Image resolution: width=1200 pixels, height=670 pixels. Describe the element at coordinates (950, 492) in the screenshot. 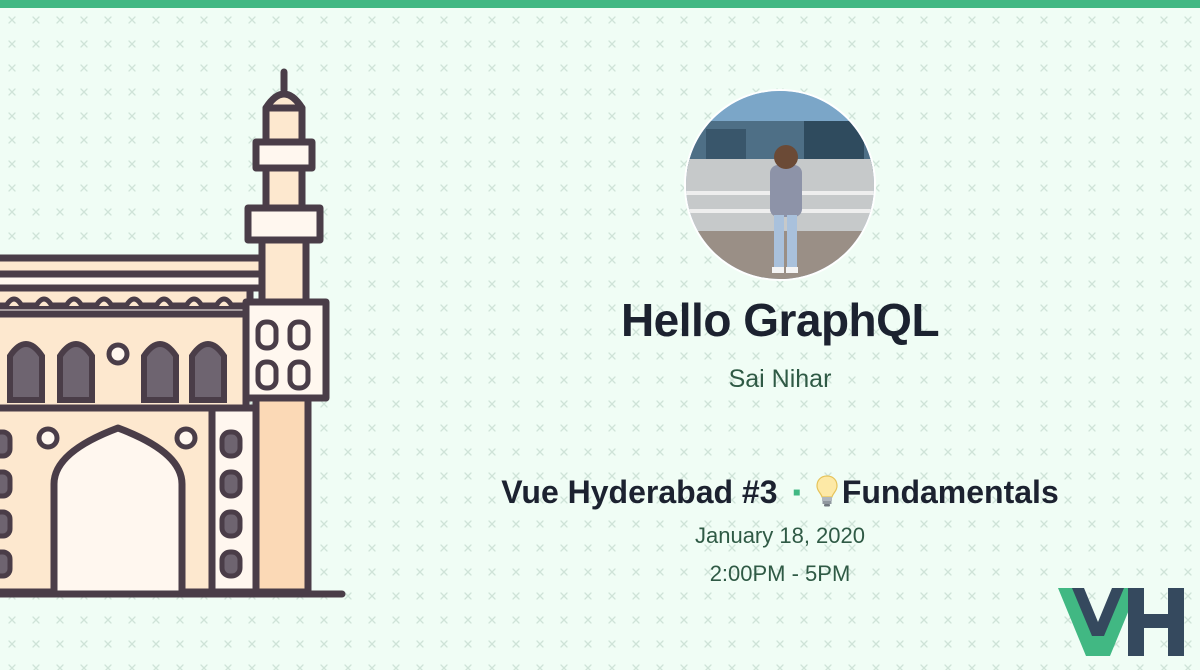

I see `event-theme: Fundamentals` at that location.